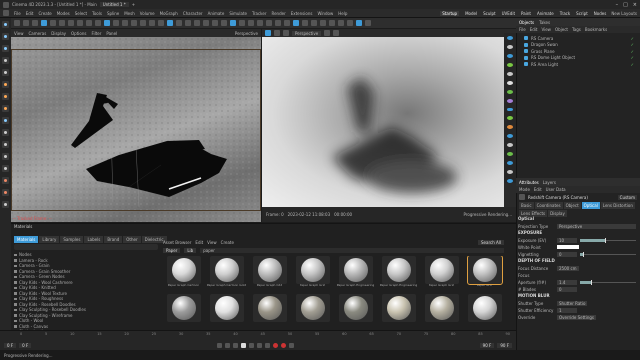  Describe the element at coordinates (94, 239) in the screenshot. I see `material-tab-labels: Labels` at that location.